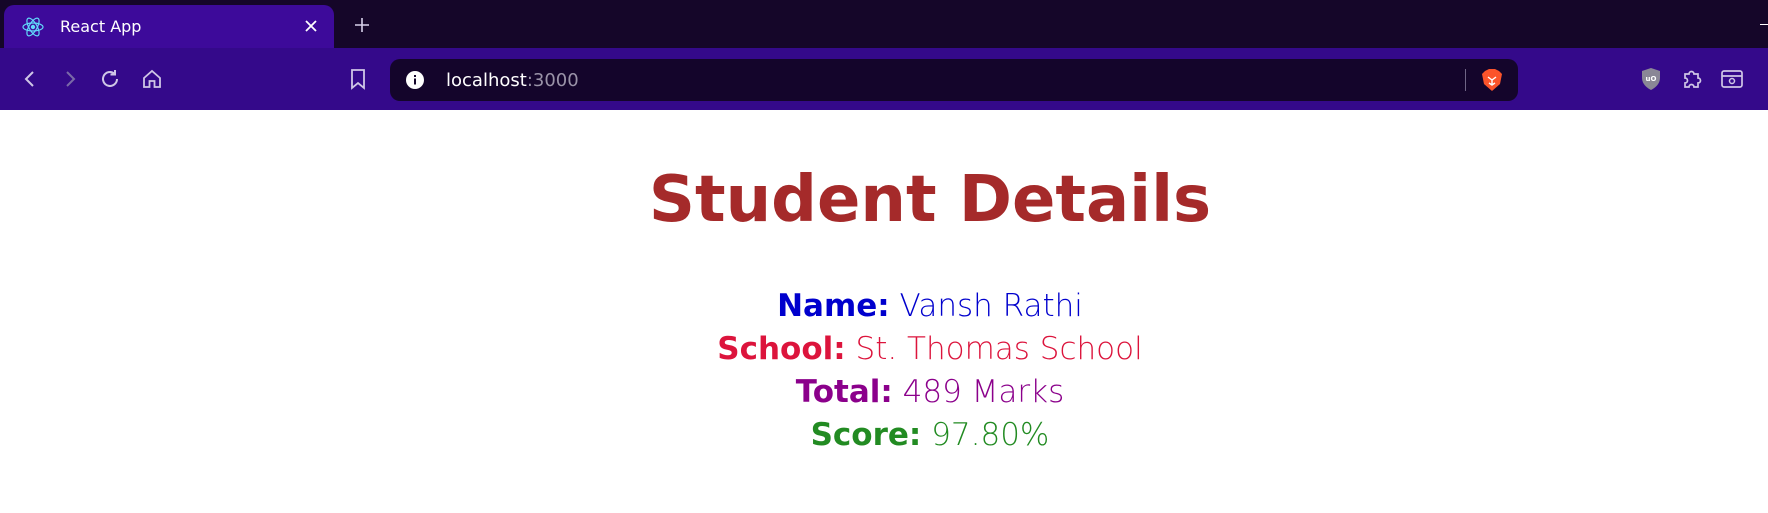  What do you see at coordinates (1465, 80) in the screenshot?
I see `omnibox-divider` at bounding box center [1465, 80].